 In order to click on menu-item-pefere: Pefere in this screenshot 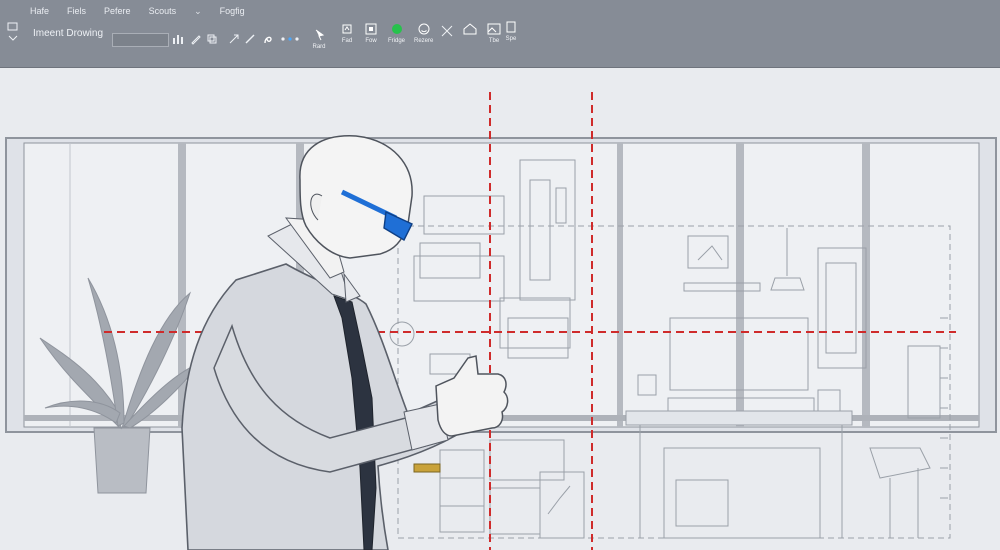, I will do `click(117, 13)`.